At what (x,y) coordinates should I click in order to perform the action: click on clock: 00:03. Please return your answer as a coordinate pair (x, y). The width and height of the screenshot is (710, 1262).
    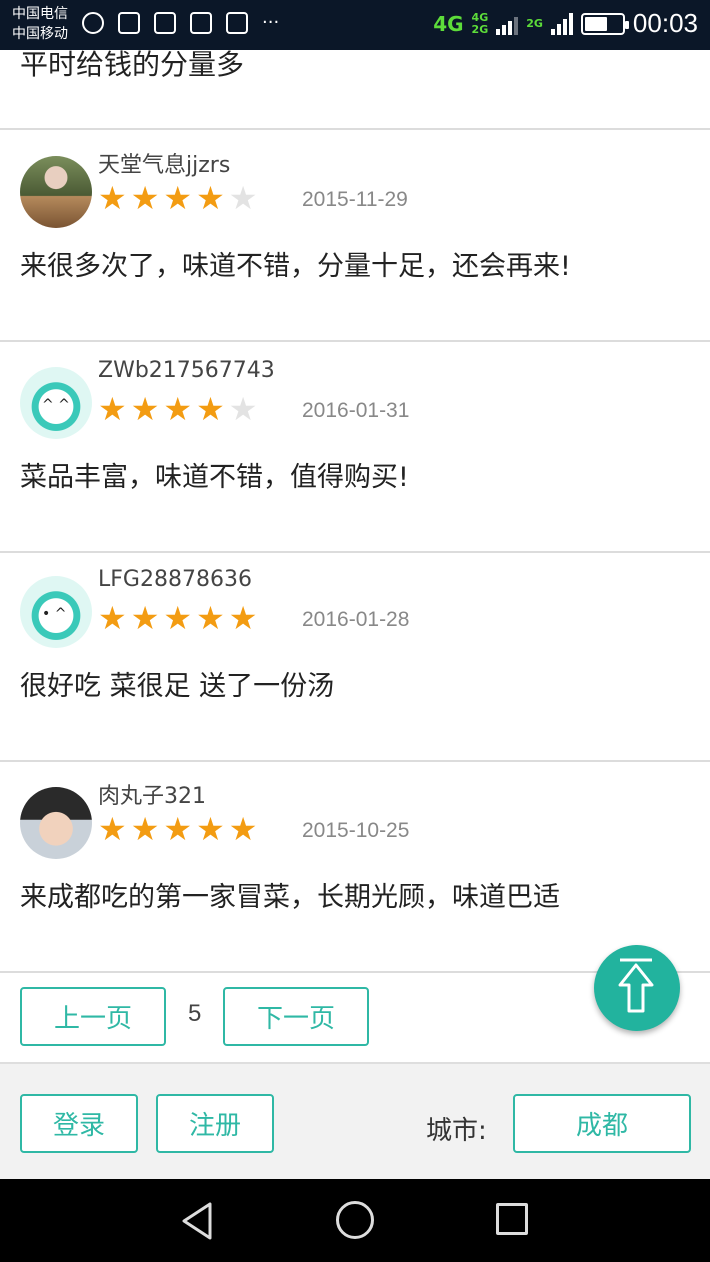
    Looking at the image, I should click on (665, 23).